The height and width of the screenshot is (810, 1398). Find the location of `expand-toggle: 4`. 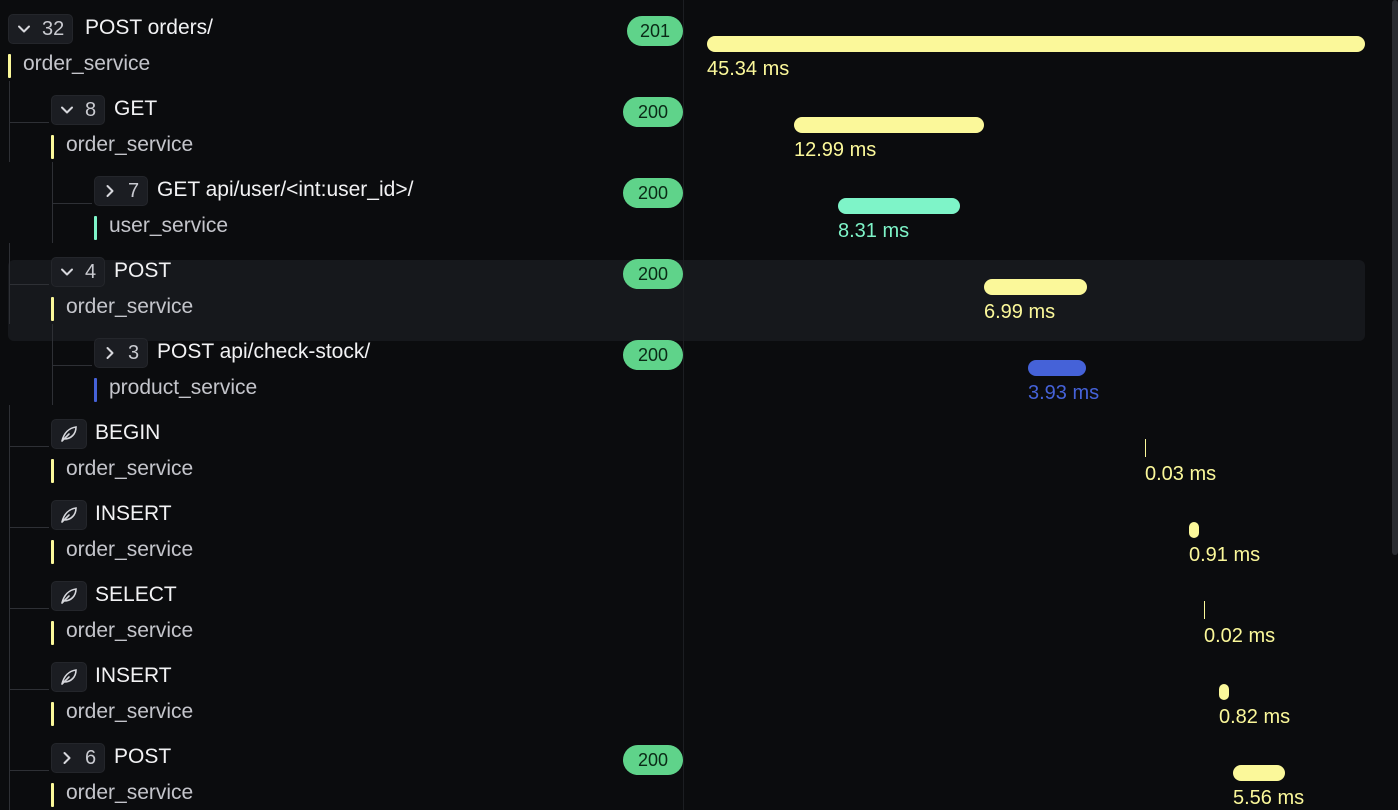

expand-toggle: 4 is located at coordinates (78, 272).